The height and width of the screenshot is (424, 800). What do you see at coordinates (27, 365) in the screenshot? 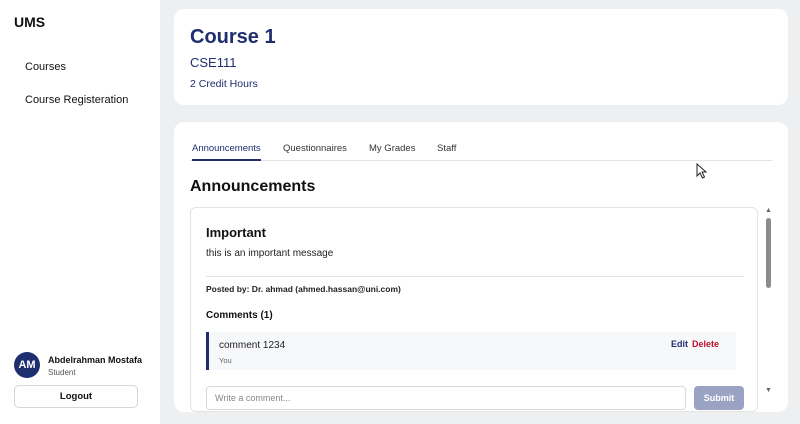
I see `avatar: AM` at bounding box center [27, 365].